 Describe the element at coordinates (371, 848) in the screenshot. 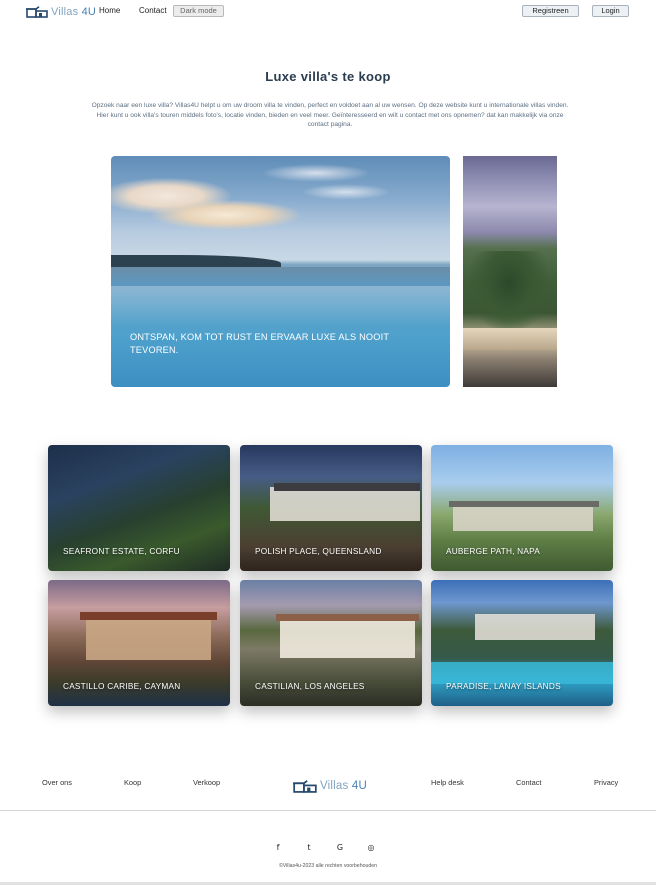

I see `instagram-icon: ◎` at that location.